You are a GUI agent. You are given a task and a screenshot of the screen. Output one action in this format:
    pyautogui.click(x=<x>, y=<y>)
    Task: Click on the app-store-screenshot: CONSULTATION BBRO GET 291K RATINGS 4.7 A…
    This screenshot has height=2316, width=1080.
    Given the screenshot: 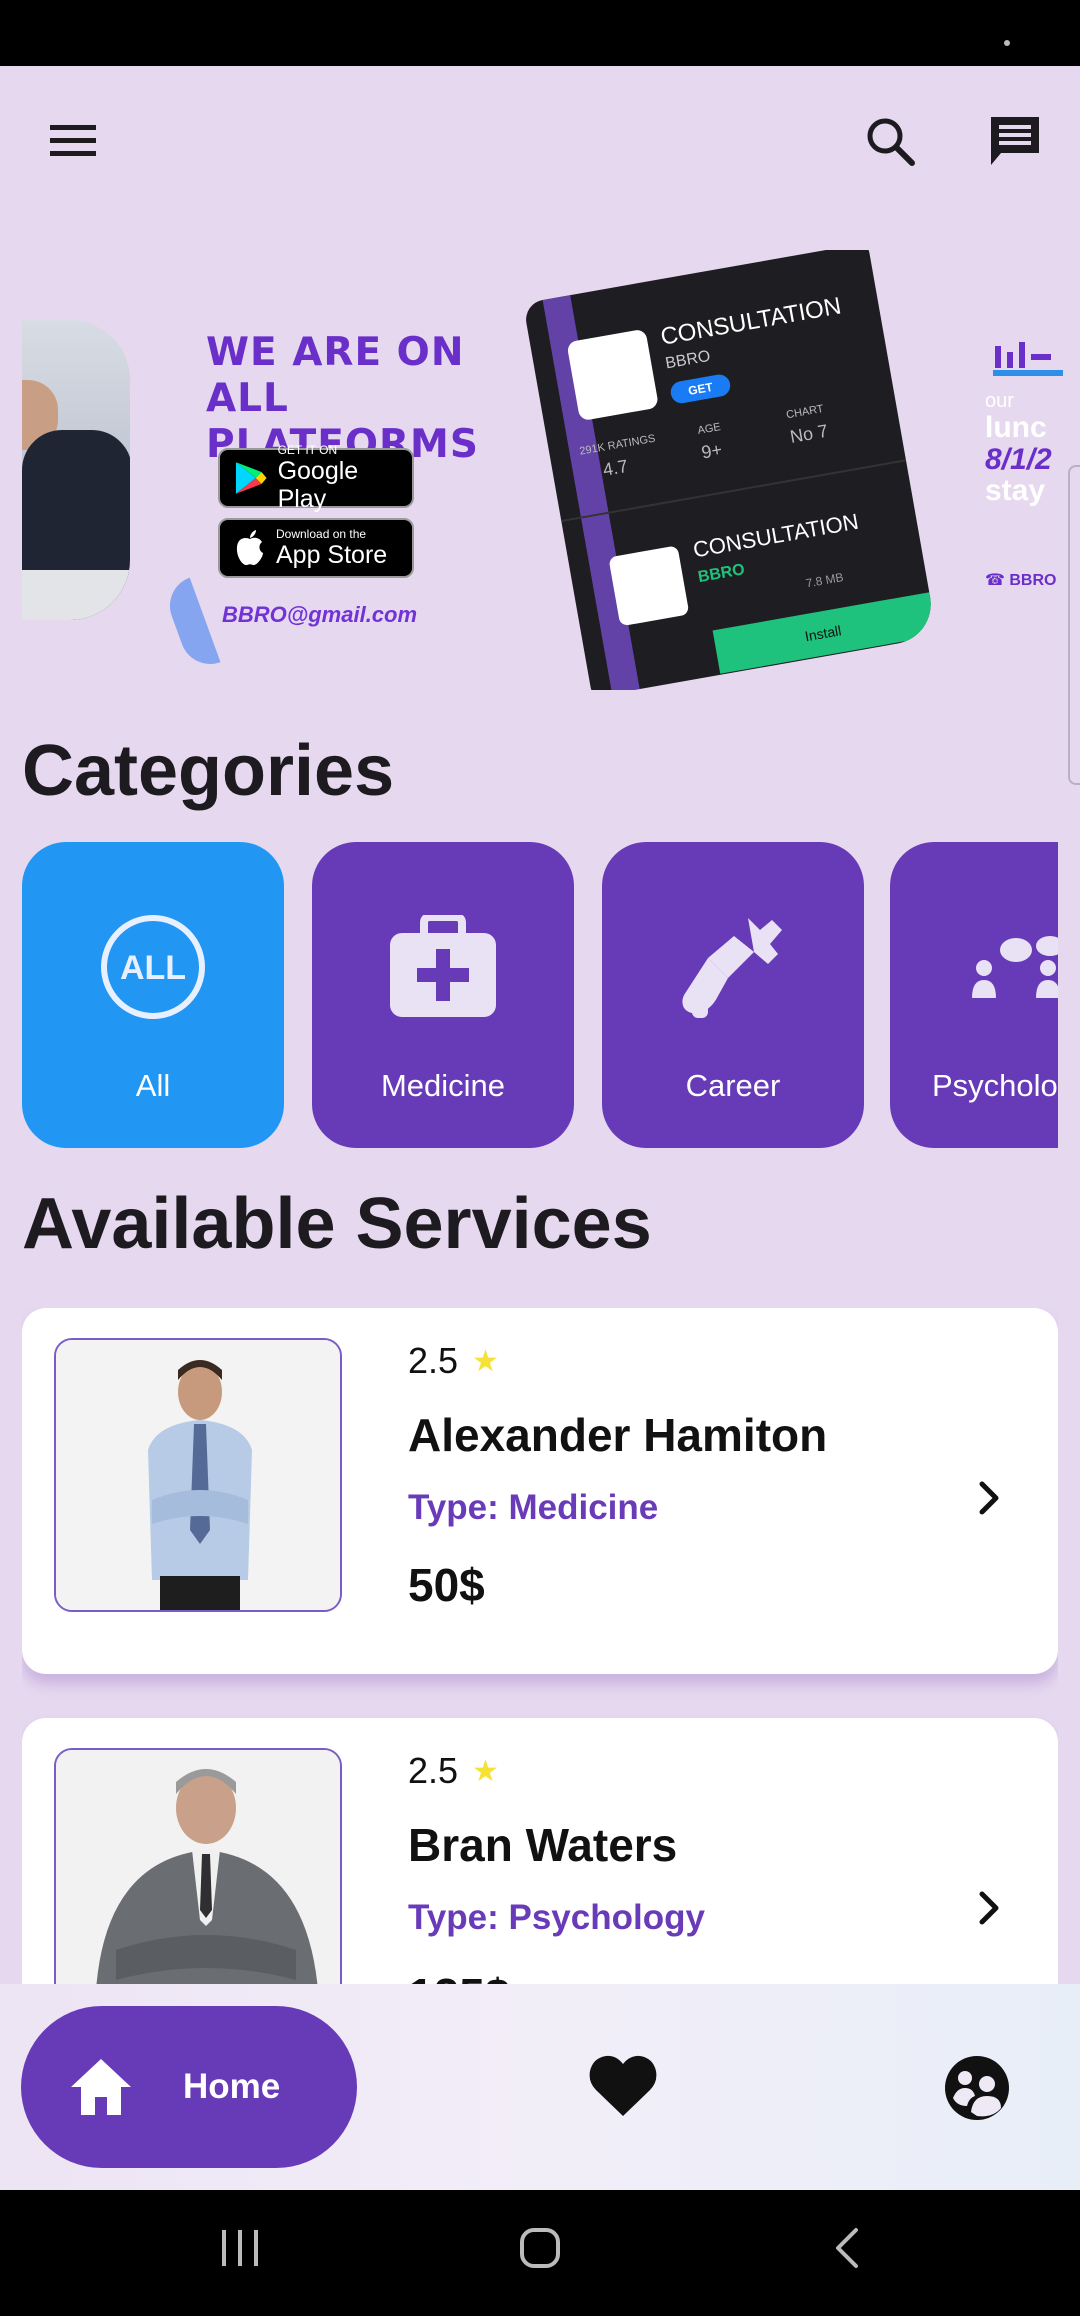 What is the action you would take?
    pyautogui.click(x=730, y=470)
    